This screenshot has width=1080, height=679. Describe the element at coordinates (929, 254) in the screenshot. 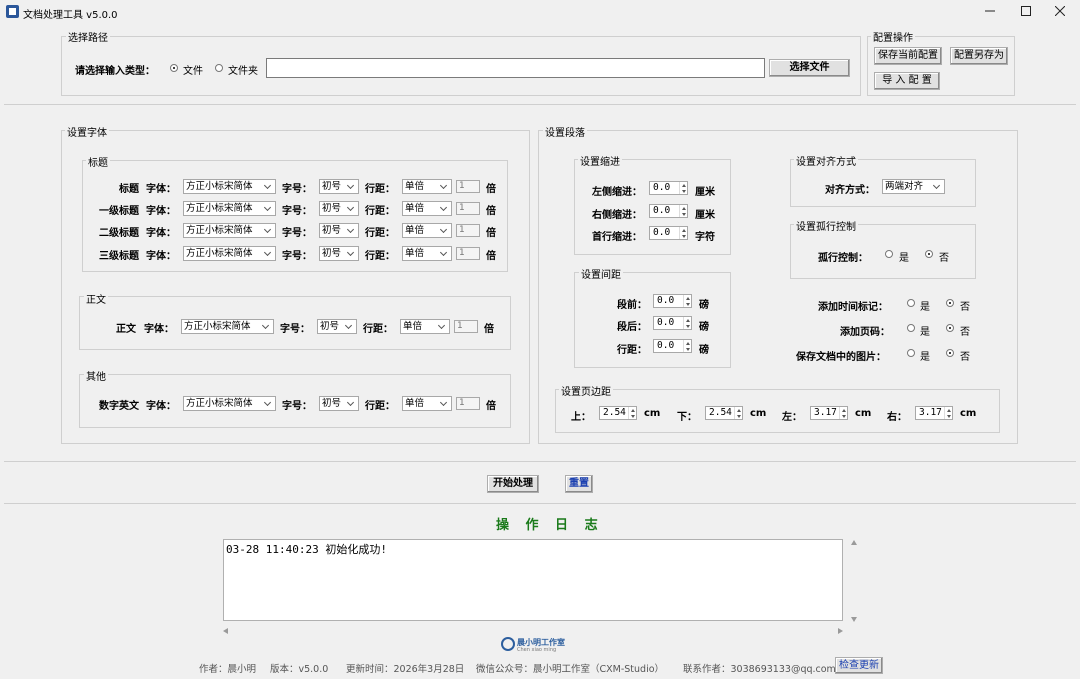

I see `orphan-no-radio` at that location.